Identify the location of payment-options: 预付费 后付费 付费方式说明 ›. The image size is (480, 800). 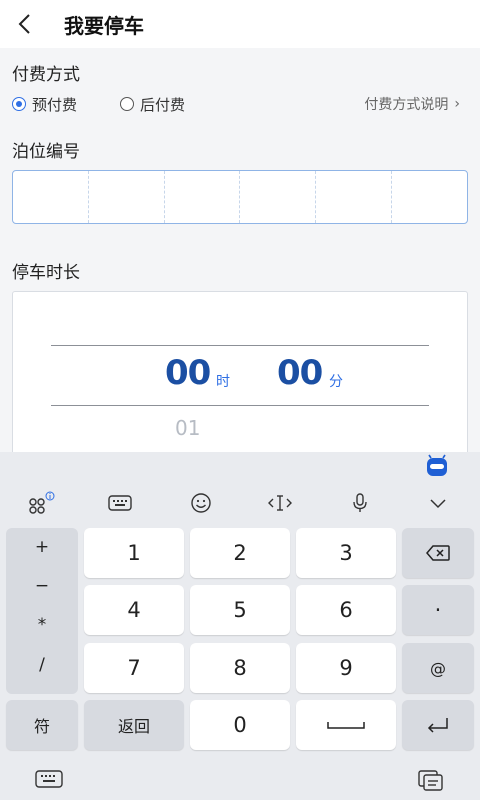
(240, 104).